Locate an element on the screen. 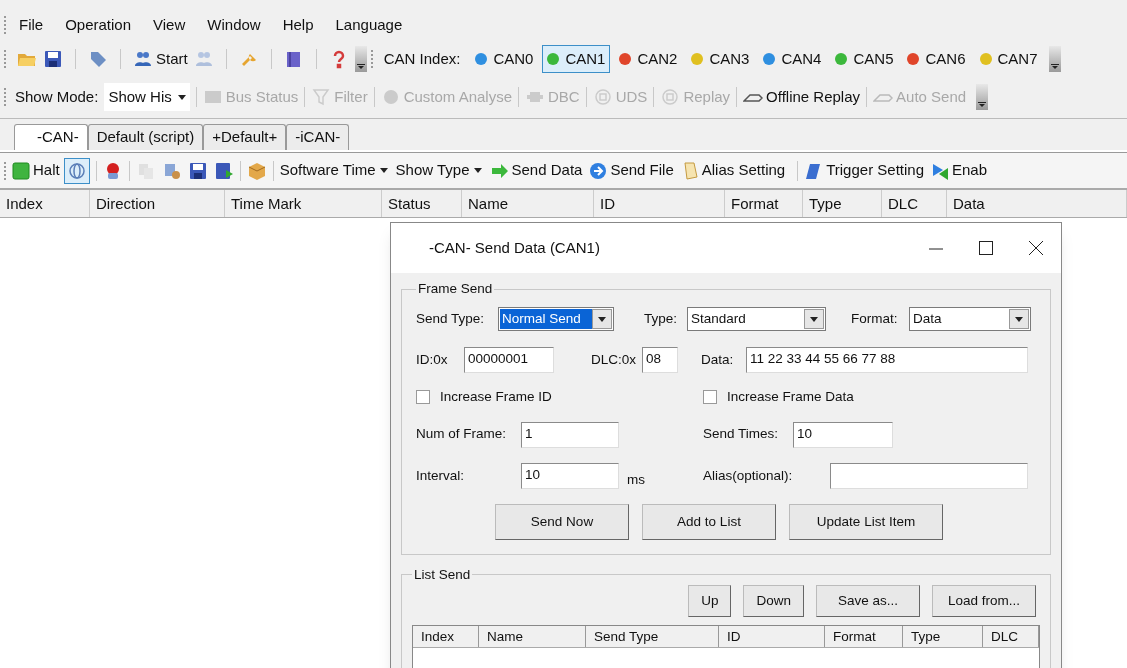  people-icon is located at coordinates (143, 59).